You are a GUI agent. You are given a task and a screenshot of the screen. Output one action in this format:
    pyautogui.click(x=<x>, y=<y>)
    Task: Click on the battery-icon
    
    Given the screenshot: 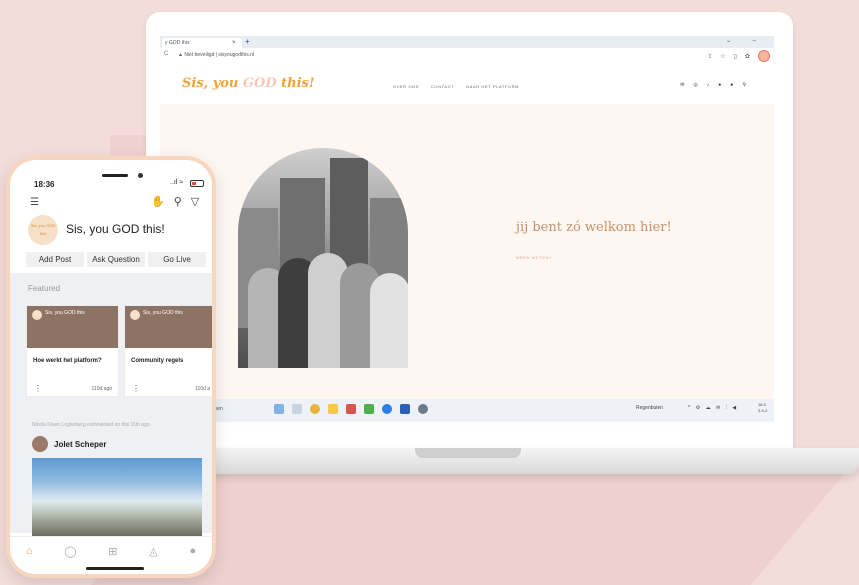 What is the action you would take?
    pyautogui.click(x=197, y=183)
    